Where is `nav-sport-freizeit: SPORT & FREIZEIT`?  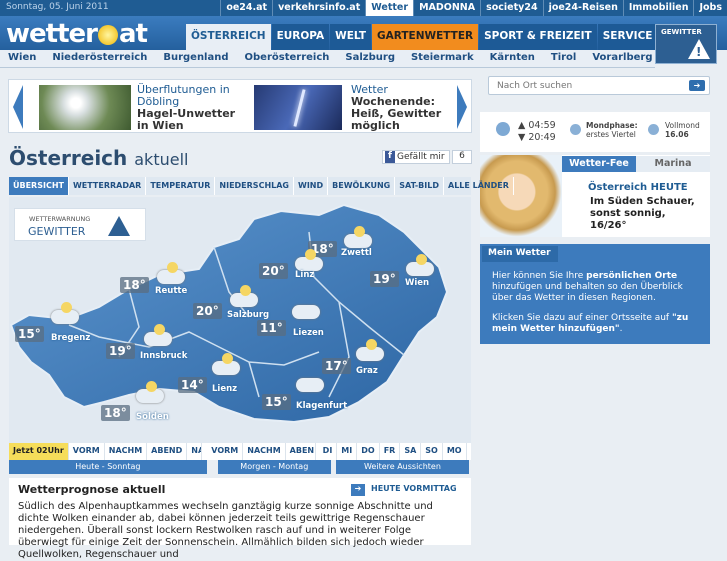
nav-sport-freizeit: SPORT & FREIZEIT is located at coordinates (538, 37).